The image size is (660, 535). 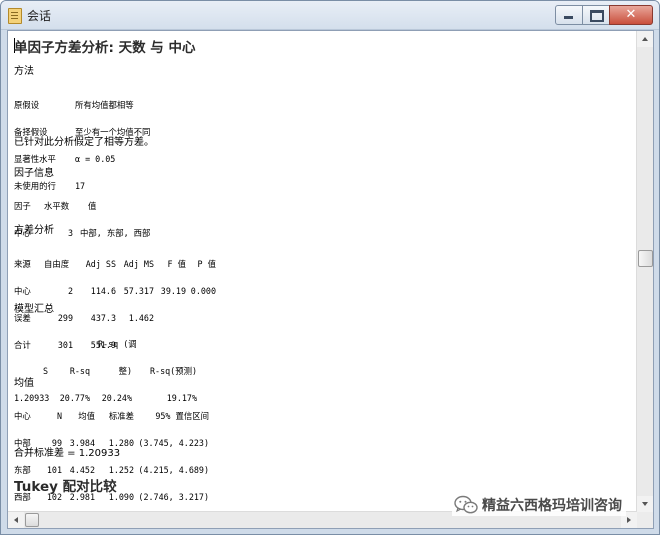 I want to click on model-summary-heading: 模型汇总, so click(x=34, y=309).